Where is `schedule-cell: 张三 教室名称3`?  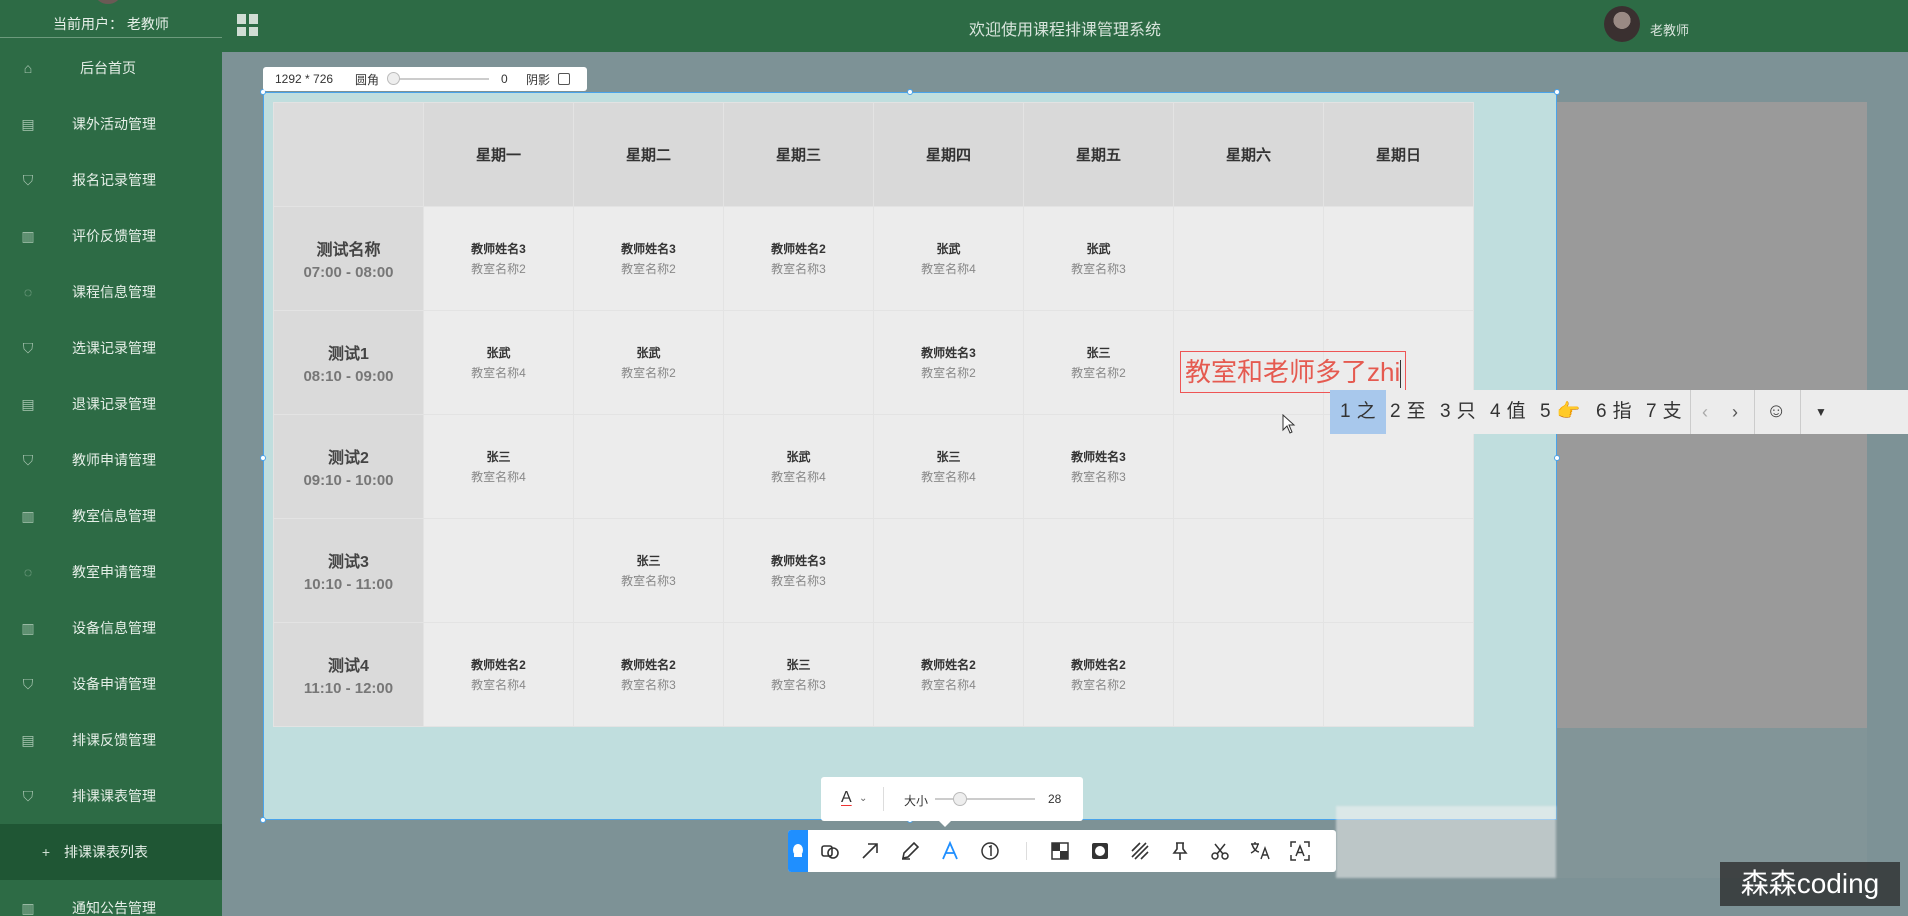 schedule-cell: 张三 教室名称3 is located at coordinates (798, 674).